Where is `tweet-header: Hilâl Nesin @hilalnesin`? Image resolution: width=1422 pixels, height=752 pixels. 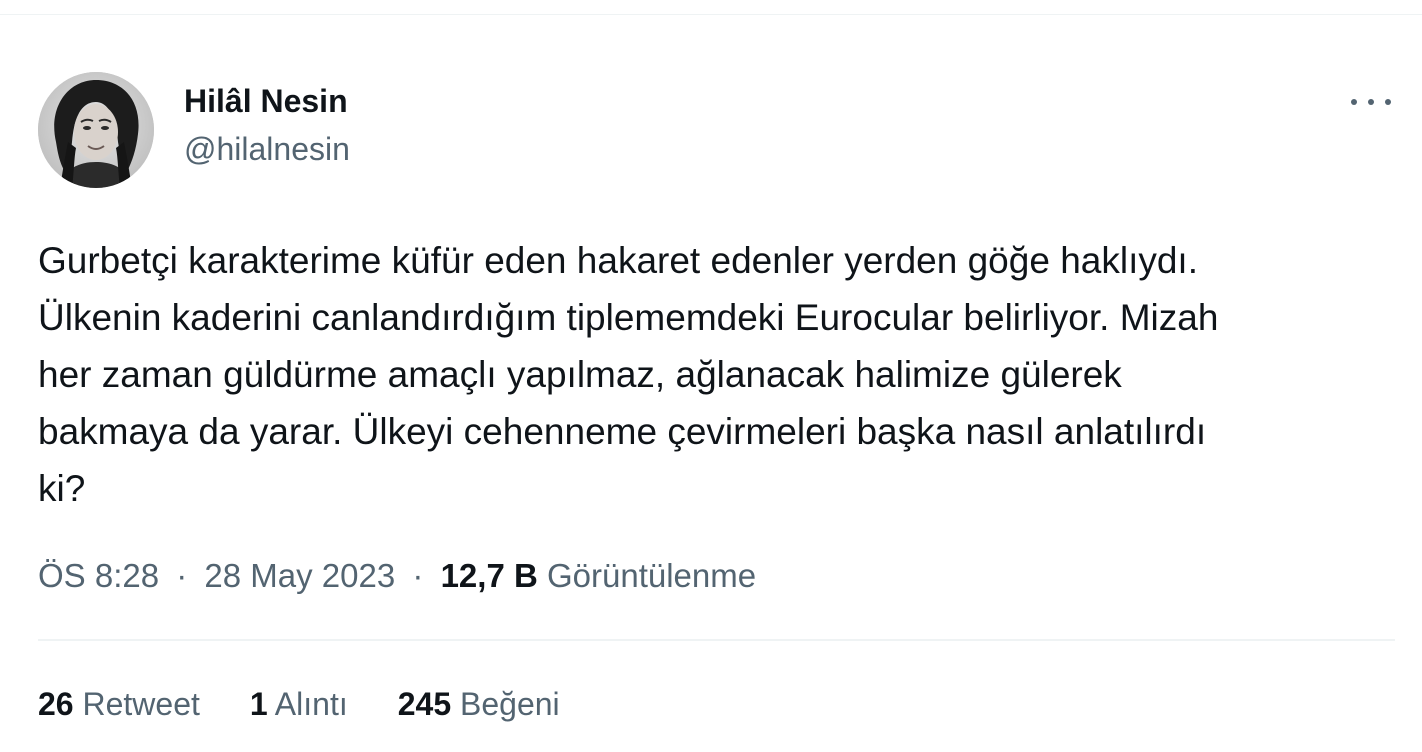
tweet-header: Hilâl Nesin @hilalnesin is located at coordinates (716, 131).